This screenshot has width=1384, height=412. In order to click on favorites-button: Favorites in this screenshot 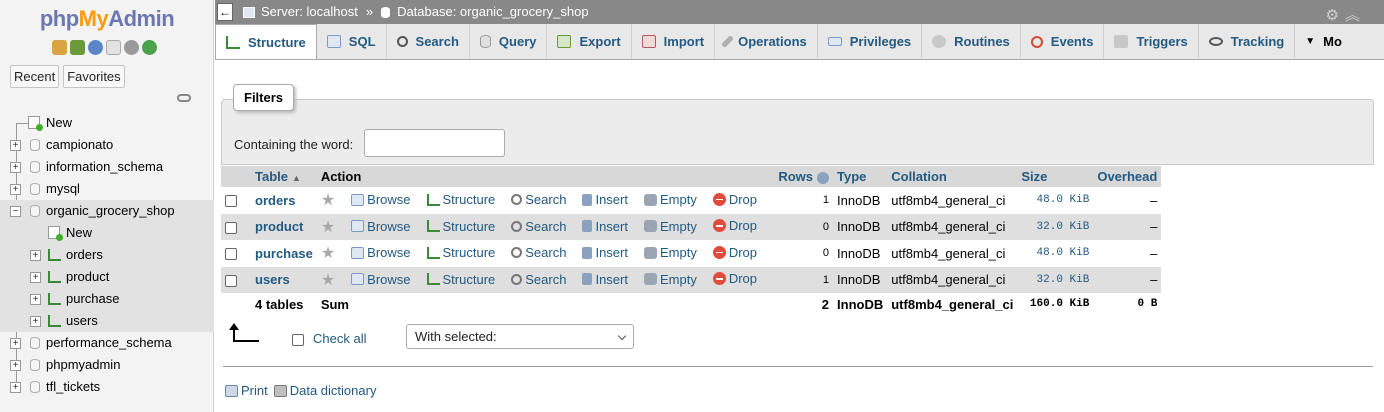, I will do `click(94, 76)`.